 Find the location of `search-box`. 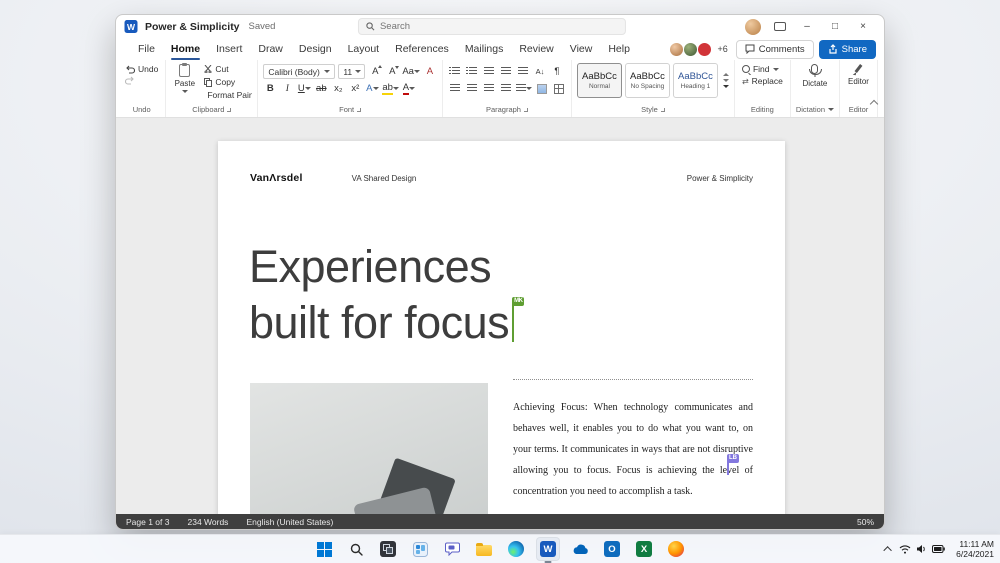

search-box is located at coordinates (491, 26).